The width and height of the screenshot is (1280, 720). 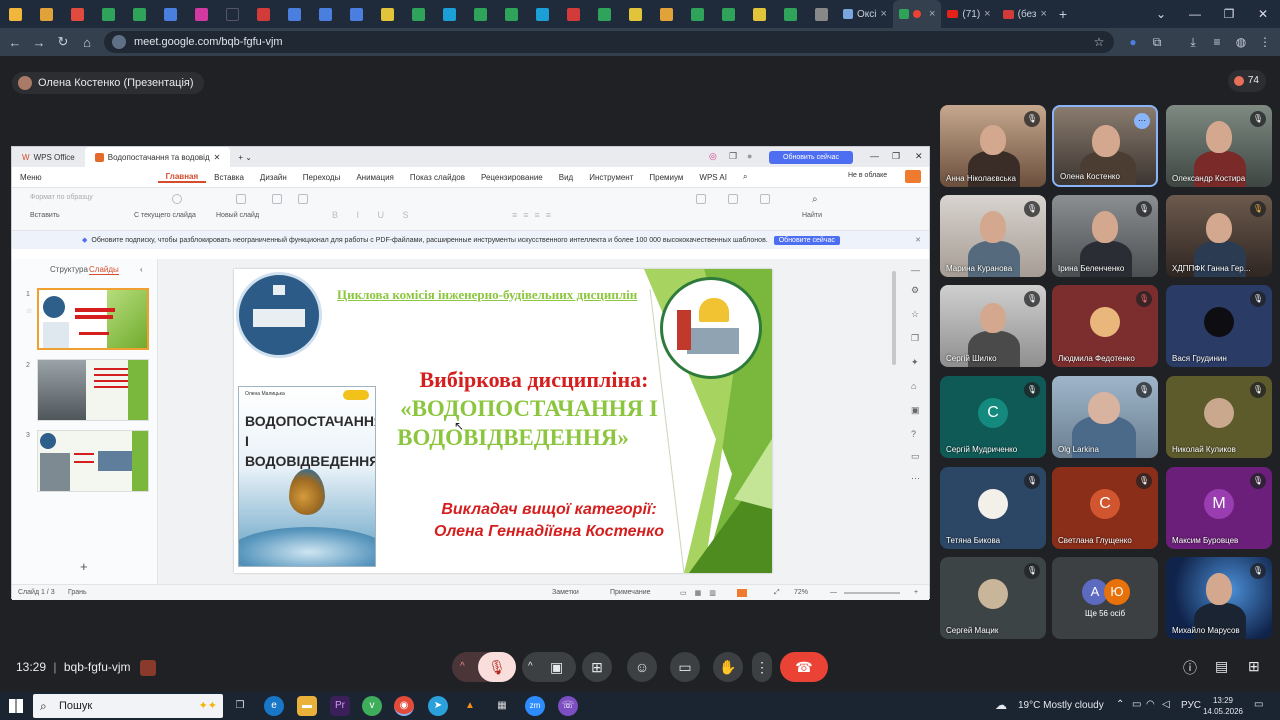 I want to click on participant-tile: 🎙 Тетяна Бикова, so click(x=993, y=508).